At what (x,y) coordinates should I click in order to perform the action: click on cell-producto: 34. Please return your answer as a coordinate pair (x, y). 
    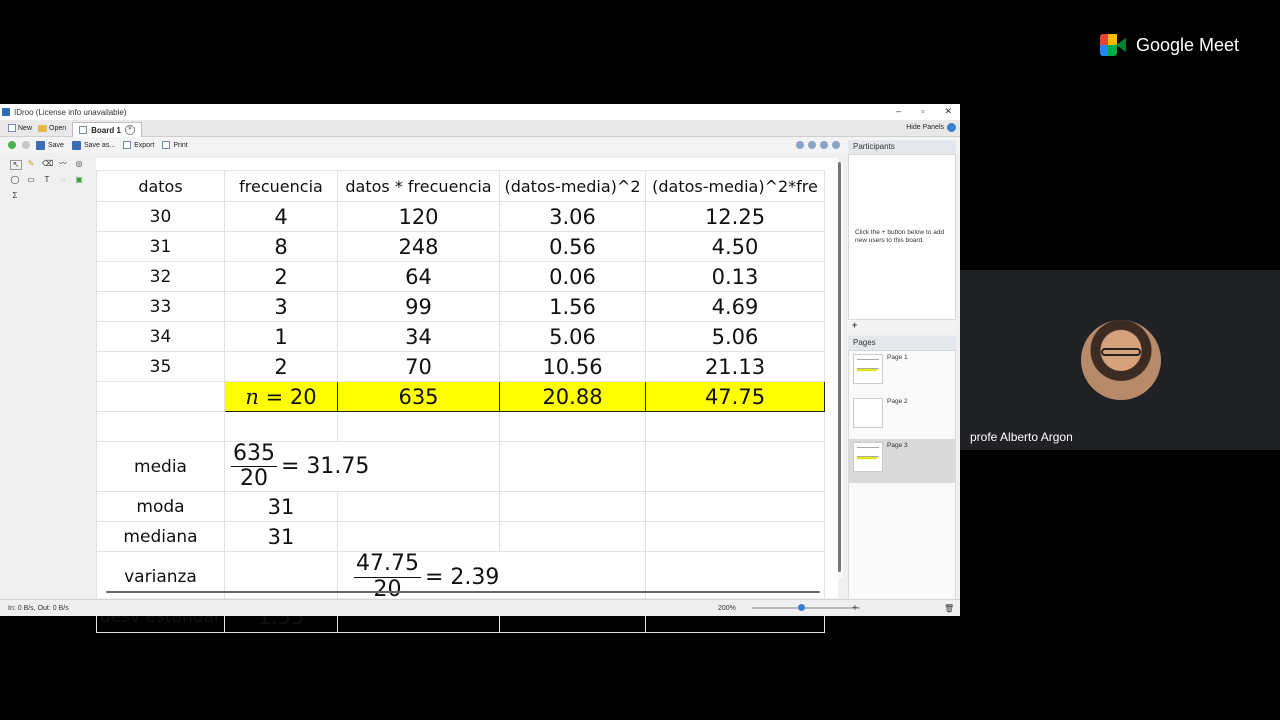
    Looking at the image, I should click on (418, 336).